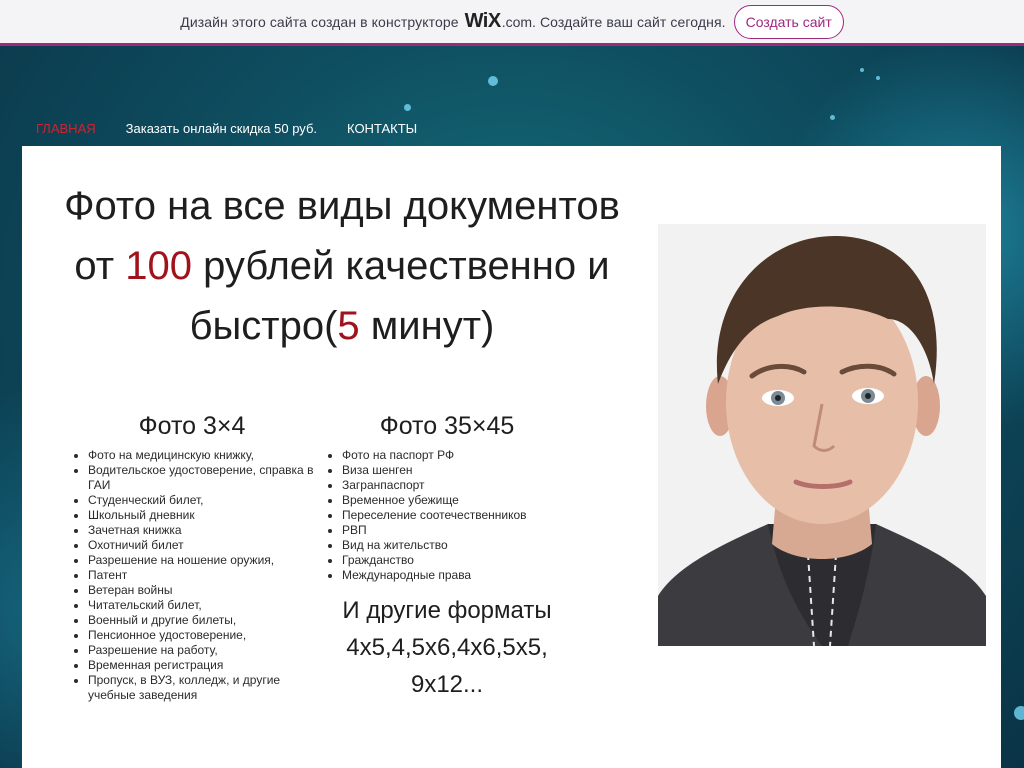 Image resolution: width=1024 pixels, height=768 pixels. I want to click on wix-logo-suffix: .com., so click(518, 21).